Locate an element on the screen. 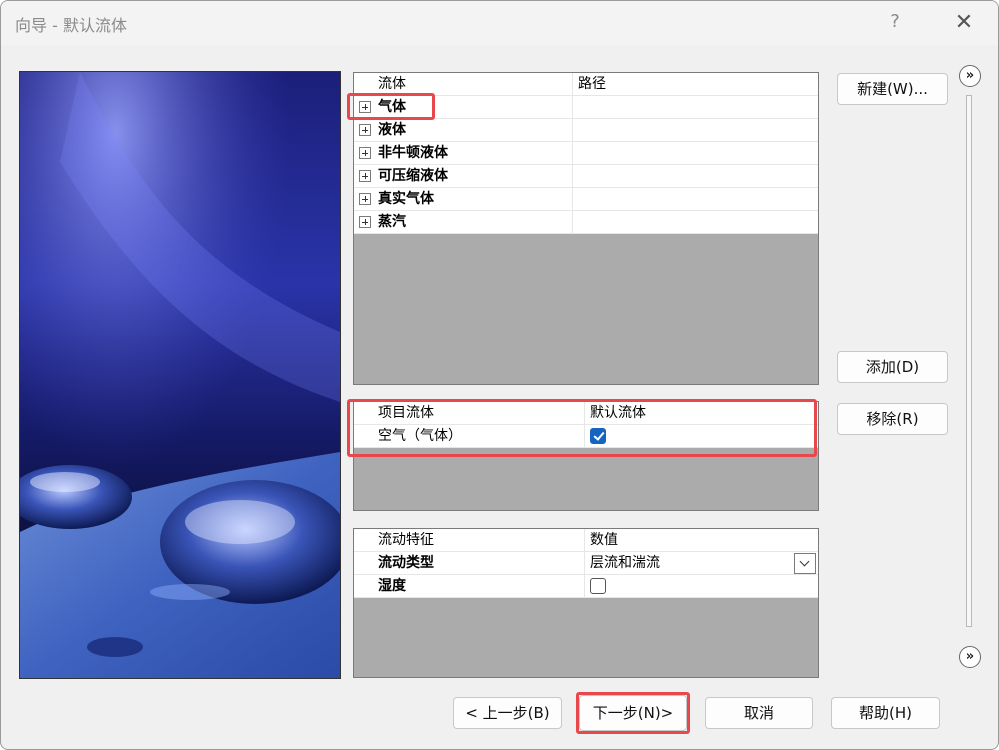  humidity-row: 湿度 is located at coordinates (586, 586).